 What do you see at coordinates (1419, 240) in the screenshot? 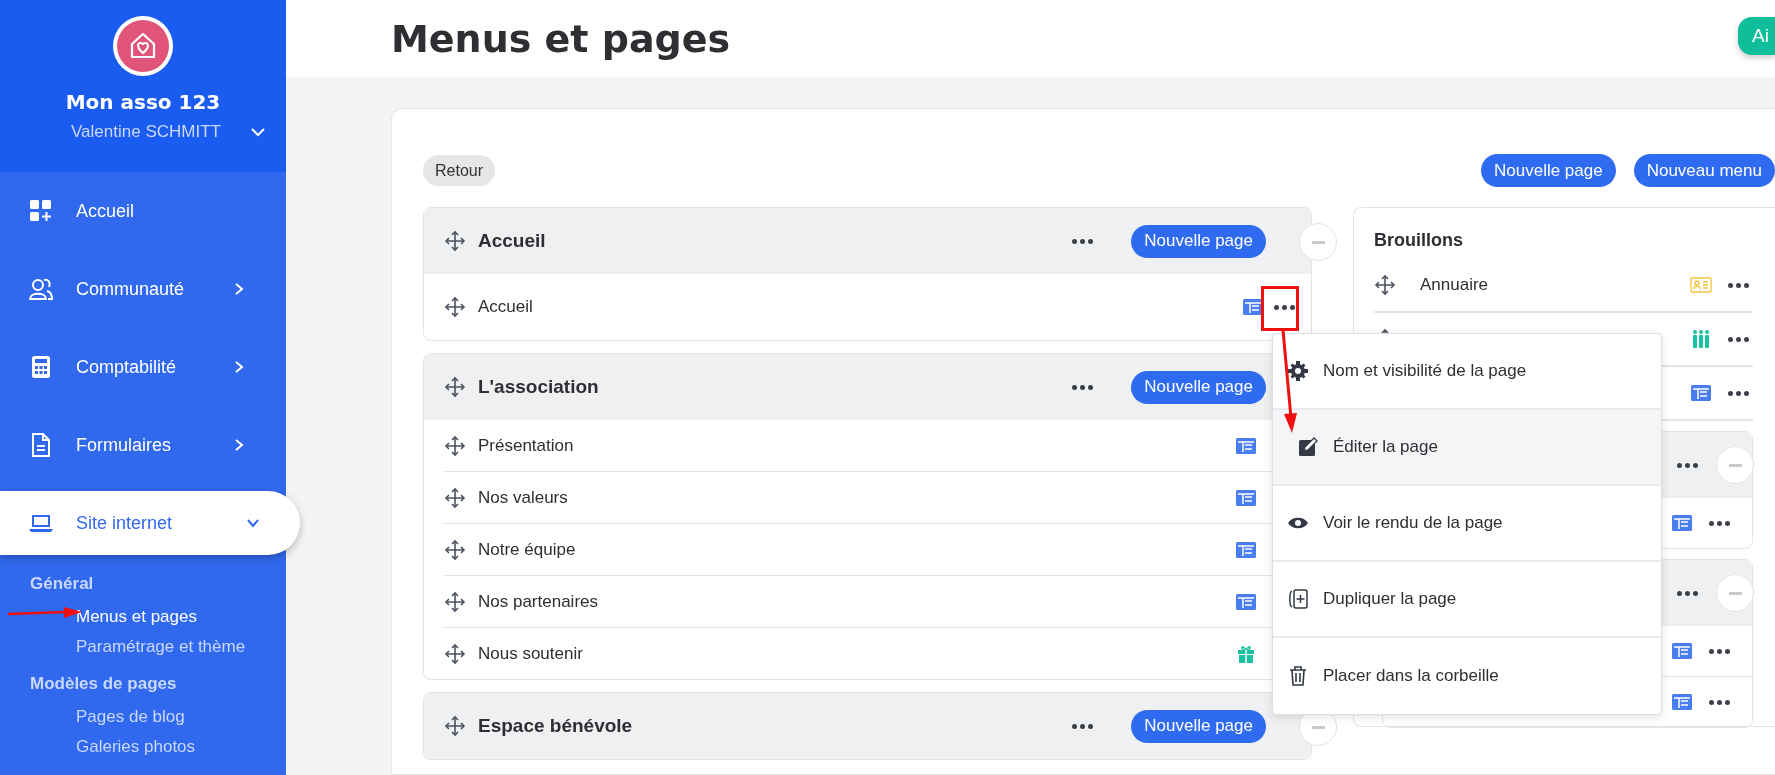
I see `drafts-title: Brouillons` at bounding box center [1419, 240].